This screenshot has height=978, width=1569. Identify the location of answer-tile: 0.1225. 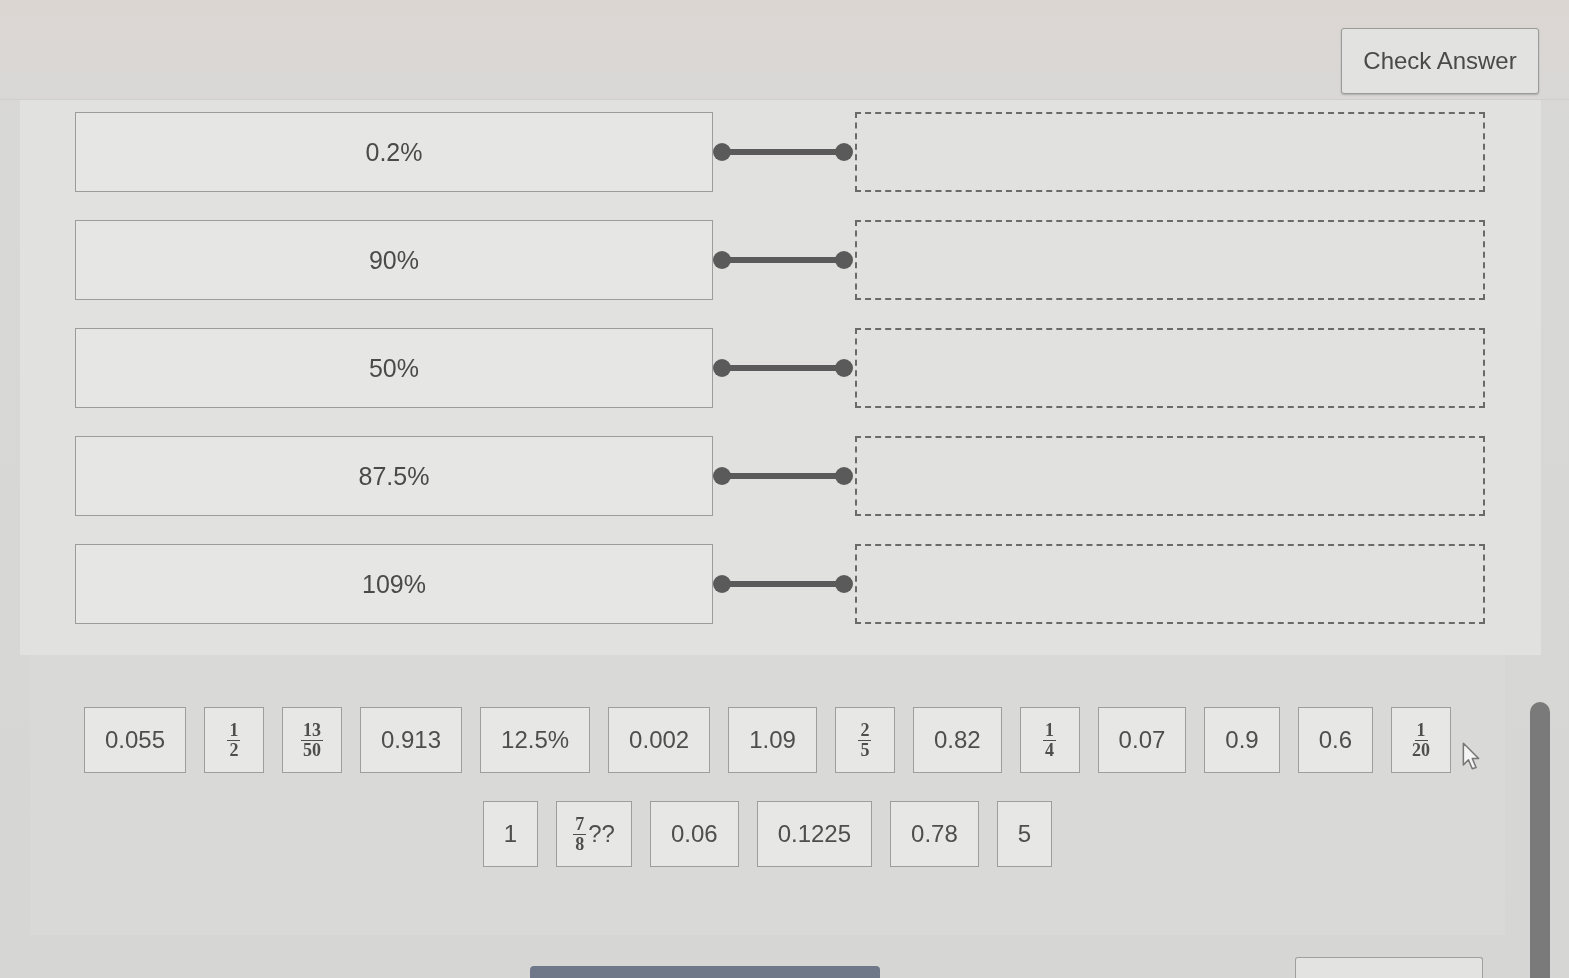
(814, 834).